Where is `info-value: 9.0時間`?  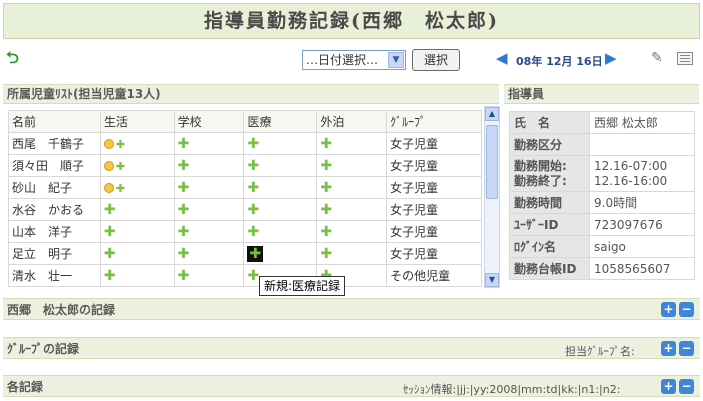 info-value: 9.0時間 is located at coordinates (642, 202).